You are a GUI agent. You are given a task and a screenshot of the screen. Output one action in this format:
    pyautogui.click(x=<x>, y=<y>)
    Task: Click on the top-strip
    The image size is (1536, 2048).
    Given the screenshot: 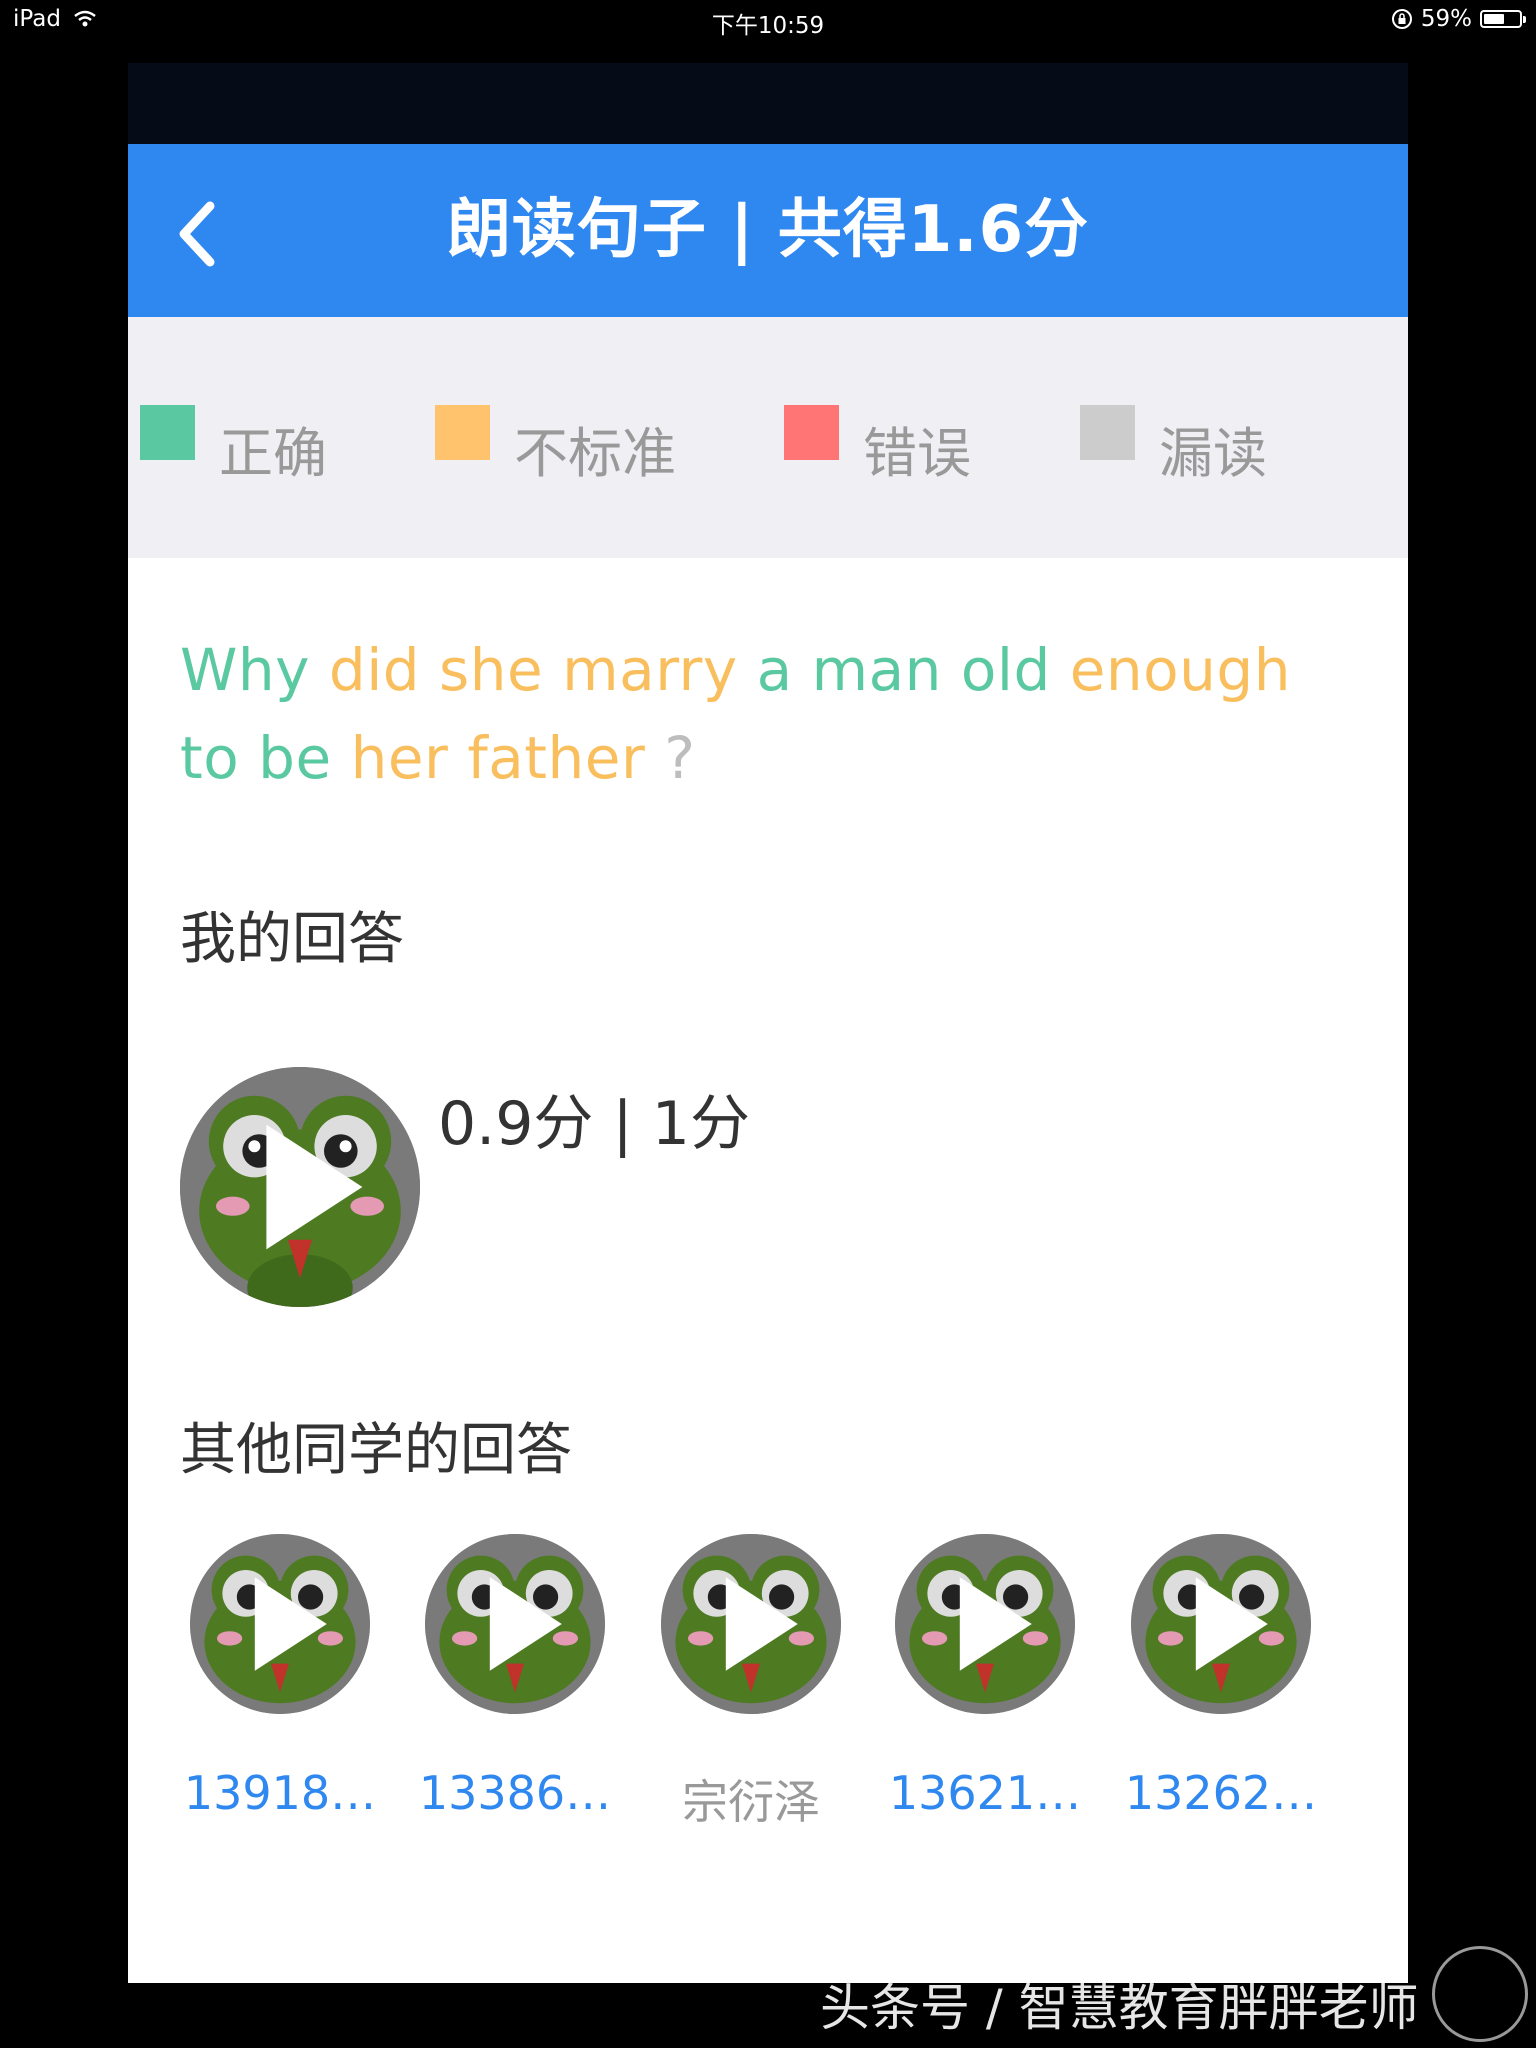 What is the action you would take?
    pyautogui.click(x=768, y=103)
    